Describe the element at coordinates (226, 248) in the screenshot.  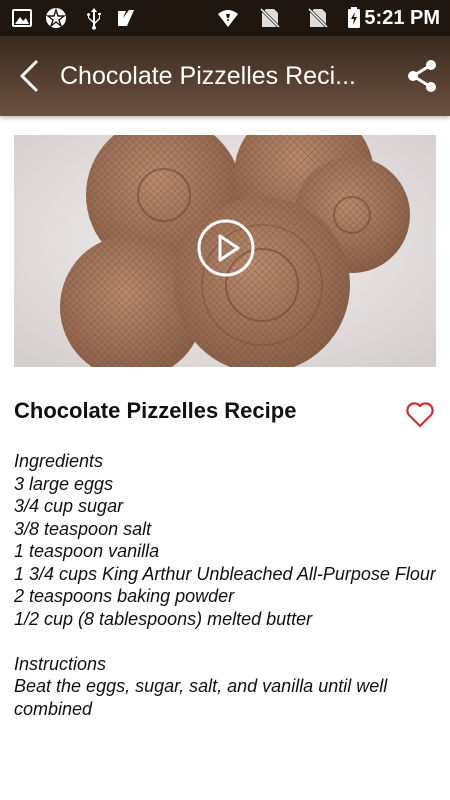
I see `play-icon` at that location.